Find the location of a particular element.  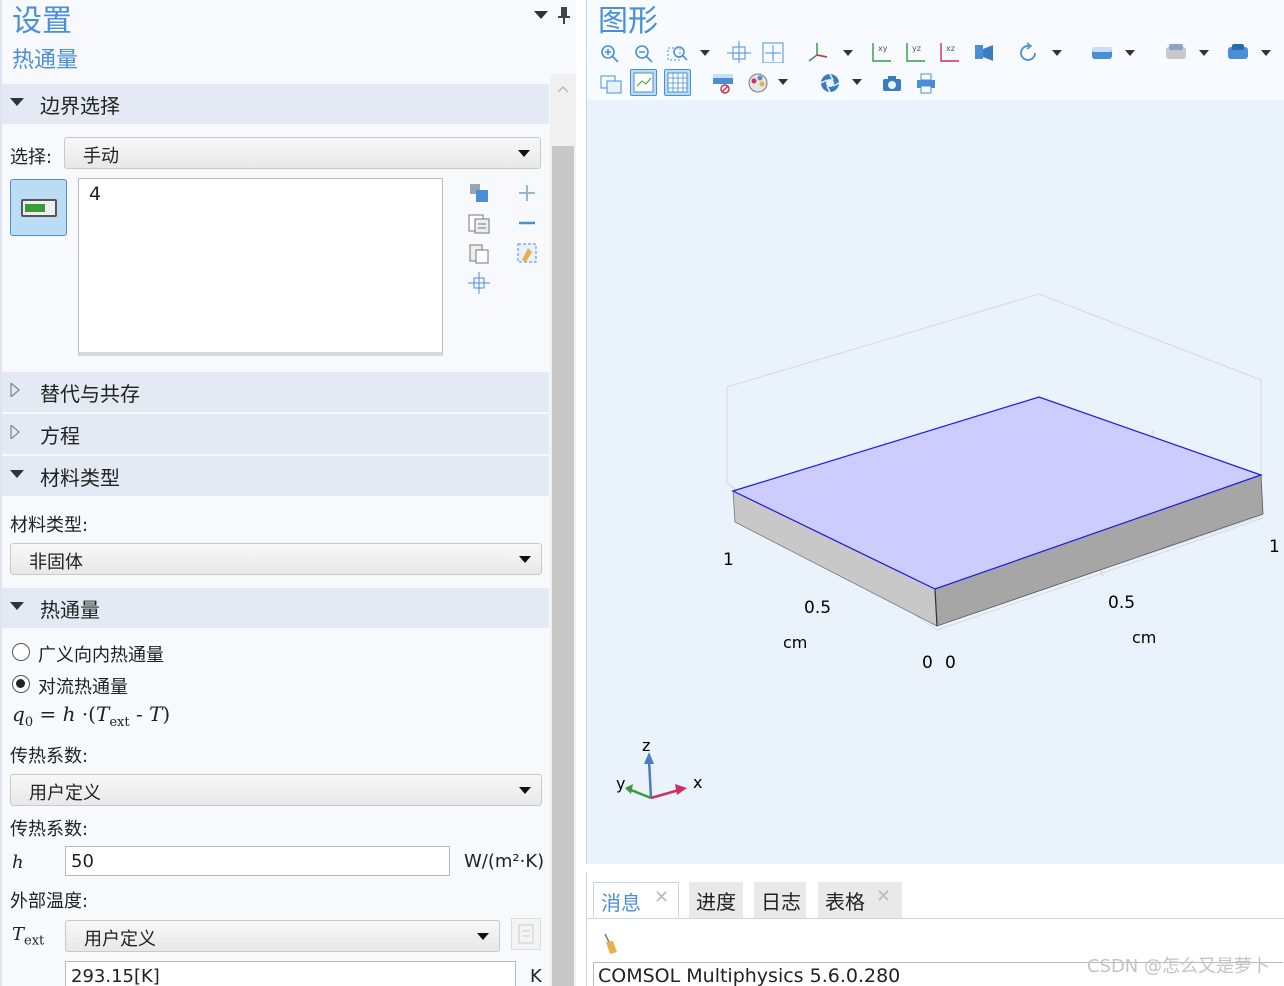

color-icon is located at coordinates (759, 83).